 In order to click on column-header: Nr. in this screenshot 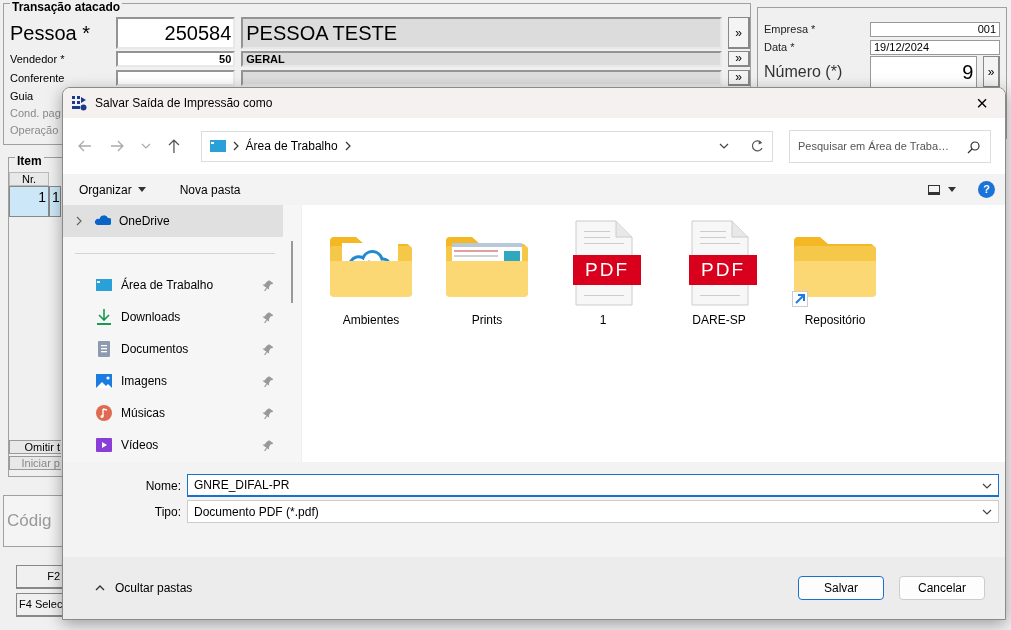, I will do `click(29, 179)`.